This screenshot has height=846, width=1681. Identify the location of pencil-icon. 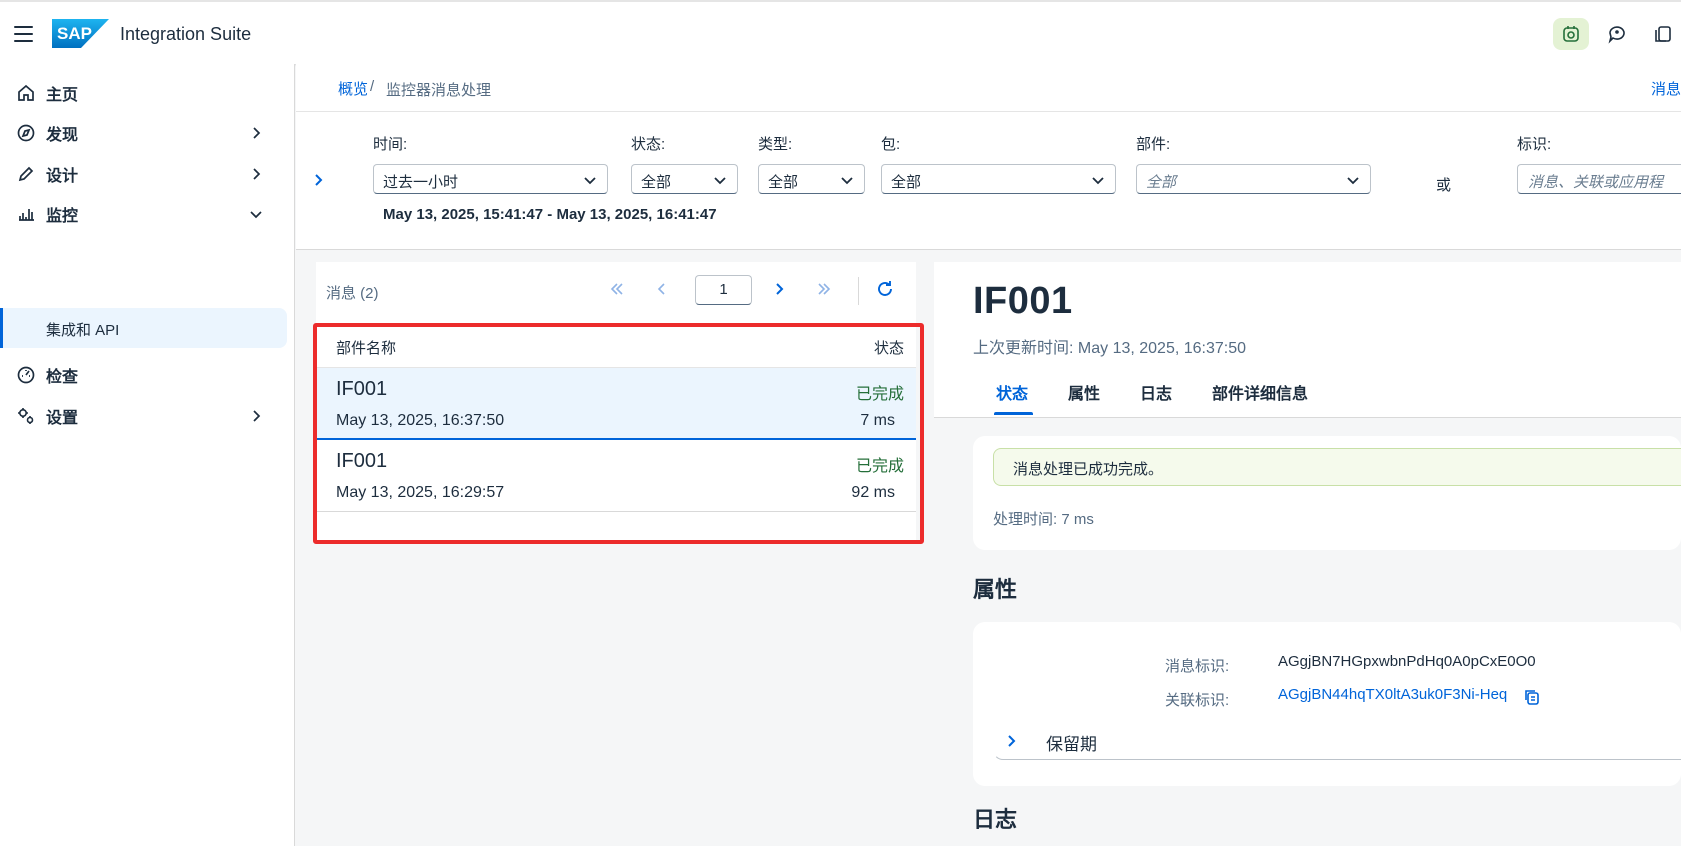
(26, 174).